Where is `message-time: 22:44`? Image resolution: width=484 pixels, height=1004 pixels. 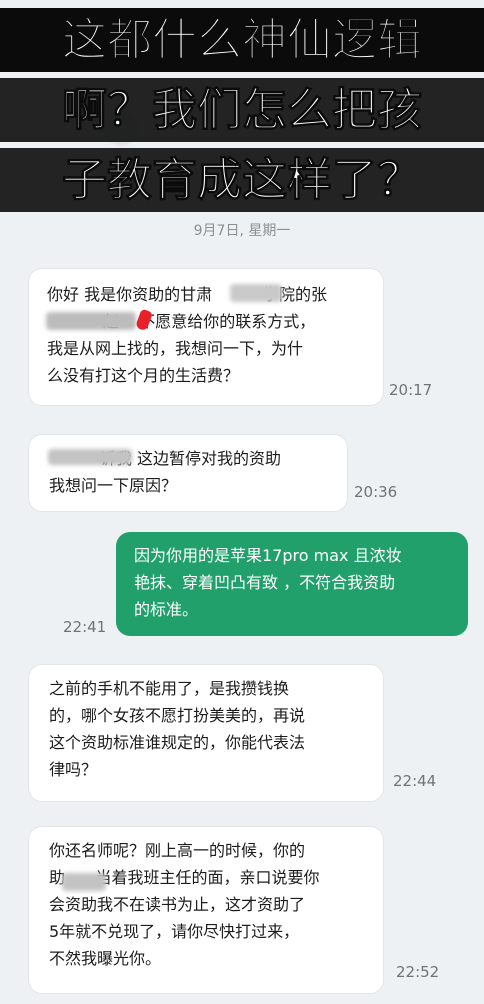
message-time: 22:44 is located at coordinates (415, 781).